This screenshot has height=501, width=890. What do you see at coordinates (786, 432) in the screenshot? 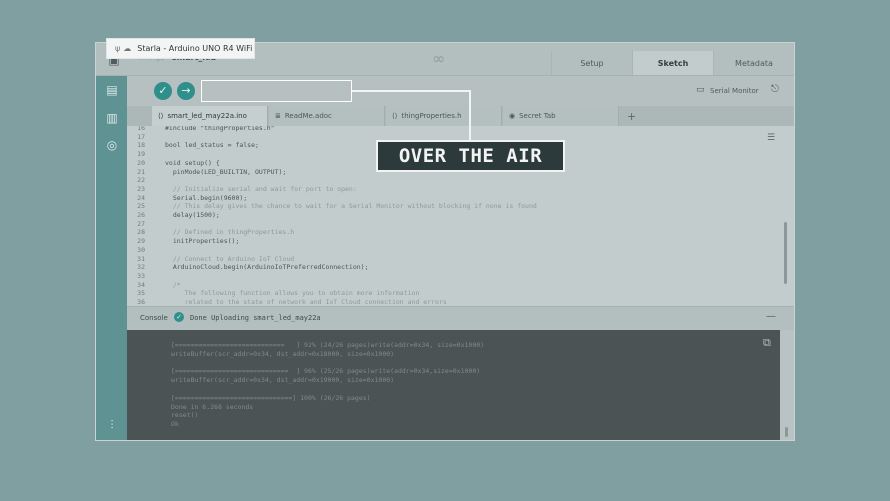
I see `console-scrollbar` at bounding box center [786, 432].